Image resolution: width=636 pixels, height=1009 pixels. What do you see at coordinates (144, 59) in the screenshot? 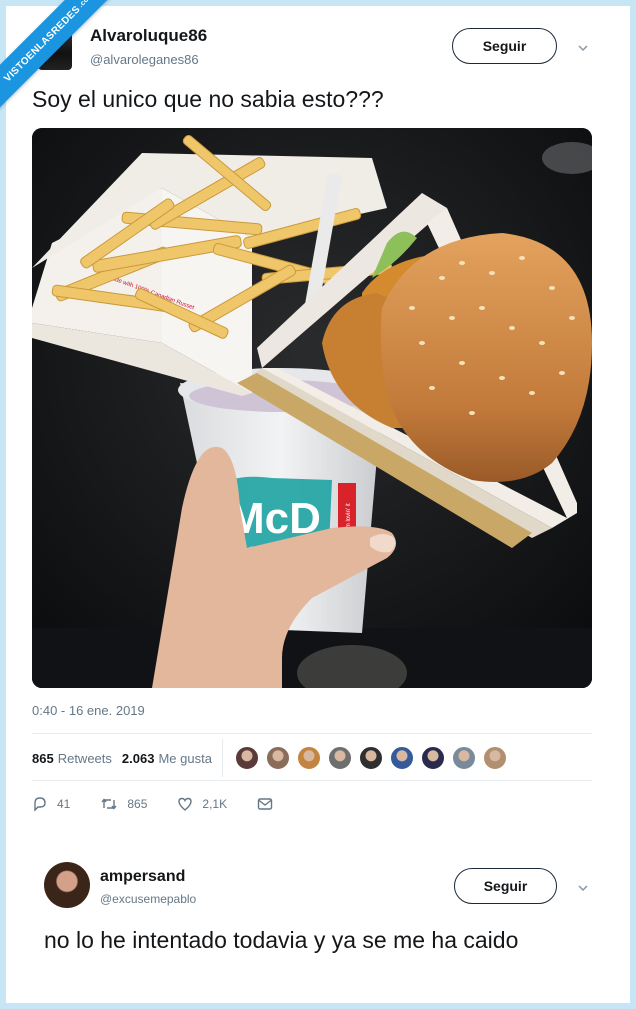
I see `user-handle: @alvaroleganes86` at bounding box center [144, 59].